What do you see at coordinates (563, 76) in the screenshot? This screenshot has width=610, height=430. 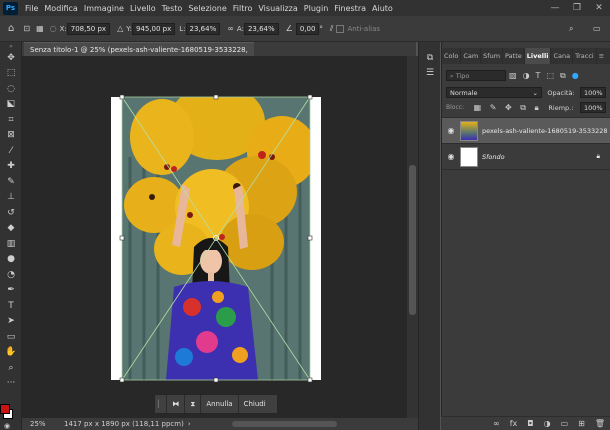 I see `filter-smart-icon: ⧉` at bounding box center [563, 76].